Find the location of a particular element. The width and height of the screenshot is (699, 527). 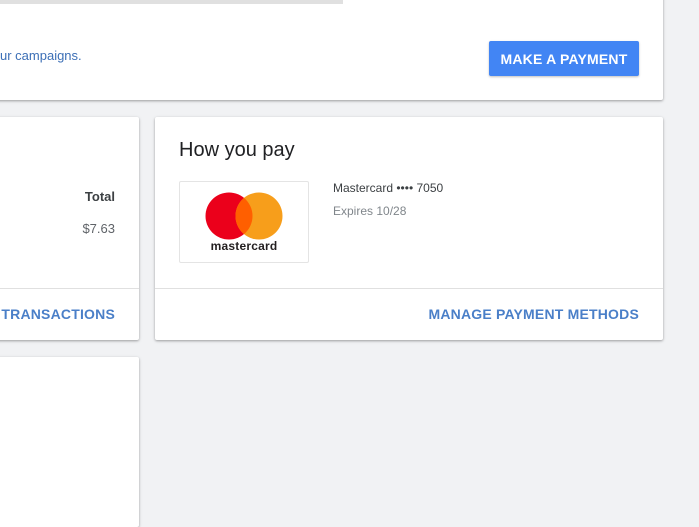

card-name: Mastercard •••• 7050 is located at coordinates (388, 188).